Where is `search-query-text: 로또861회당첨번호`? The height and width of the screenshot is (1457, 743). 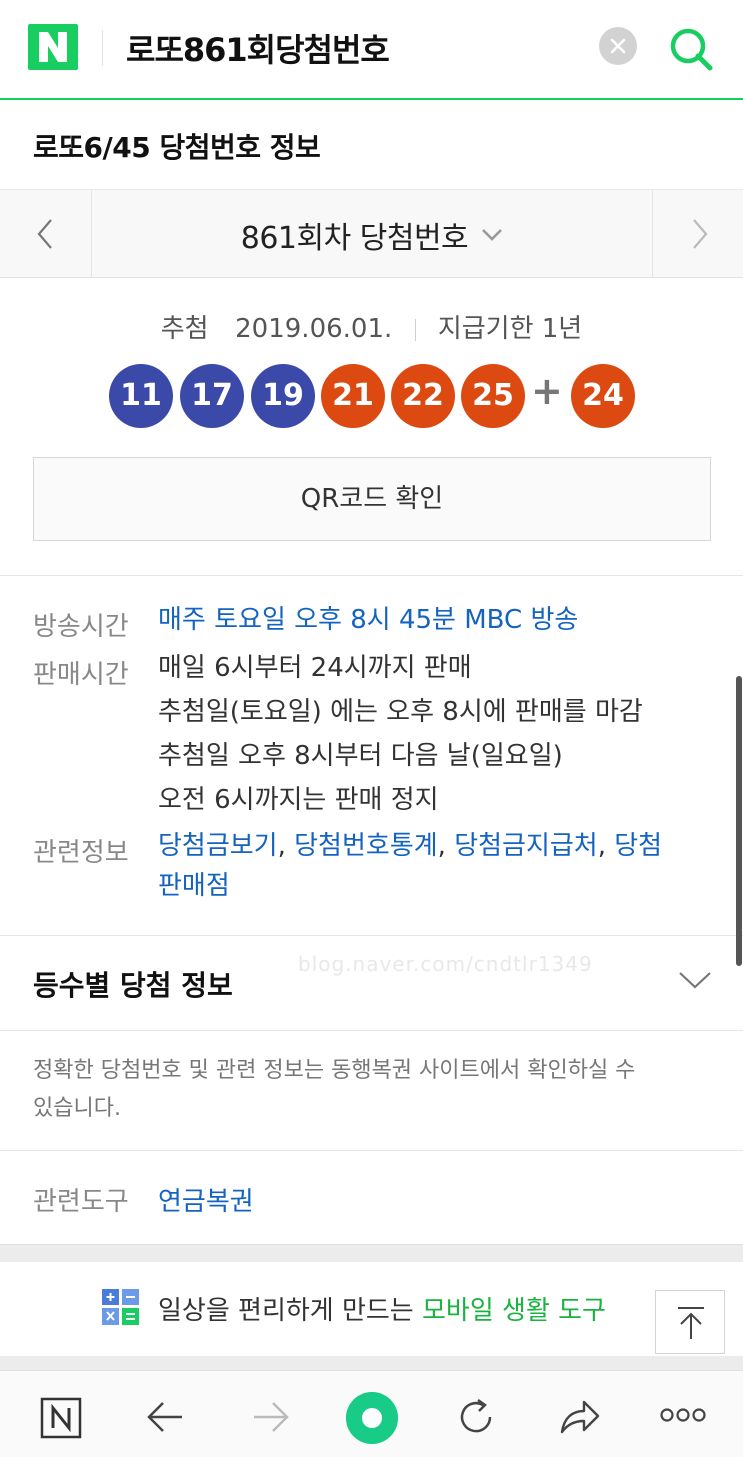
search-query-text: 로또861회당첨번호 is located at coordinates (258, 48).